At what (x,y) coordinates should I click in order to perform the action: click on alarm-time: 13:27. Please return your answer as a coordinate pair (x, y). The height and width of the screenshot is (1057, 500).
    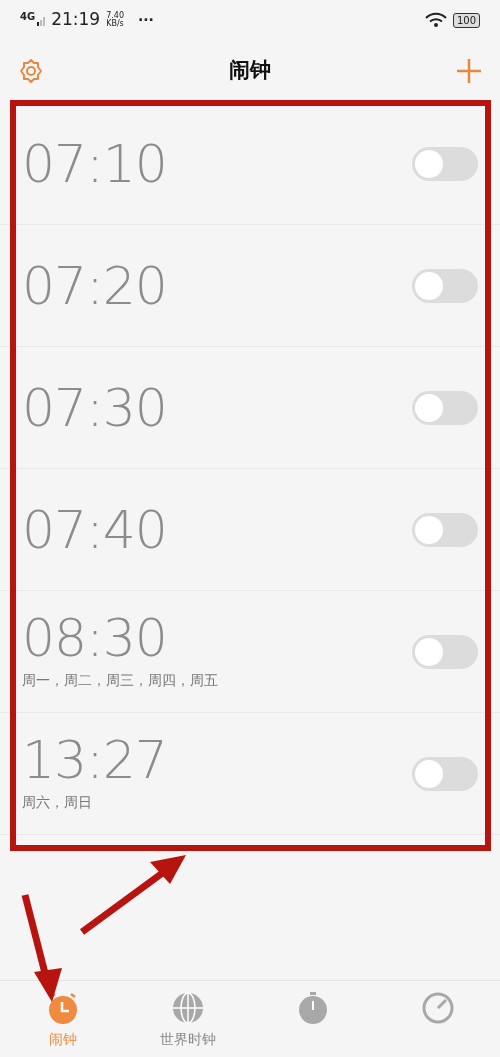
    Looking at the image, I should click on (94, 760).